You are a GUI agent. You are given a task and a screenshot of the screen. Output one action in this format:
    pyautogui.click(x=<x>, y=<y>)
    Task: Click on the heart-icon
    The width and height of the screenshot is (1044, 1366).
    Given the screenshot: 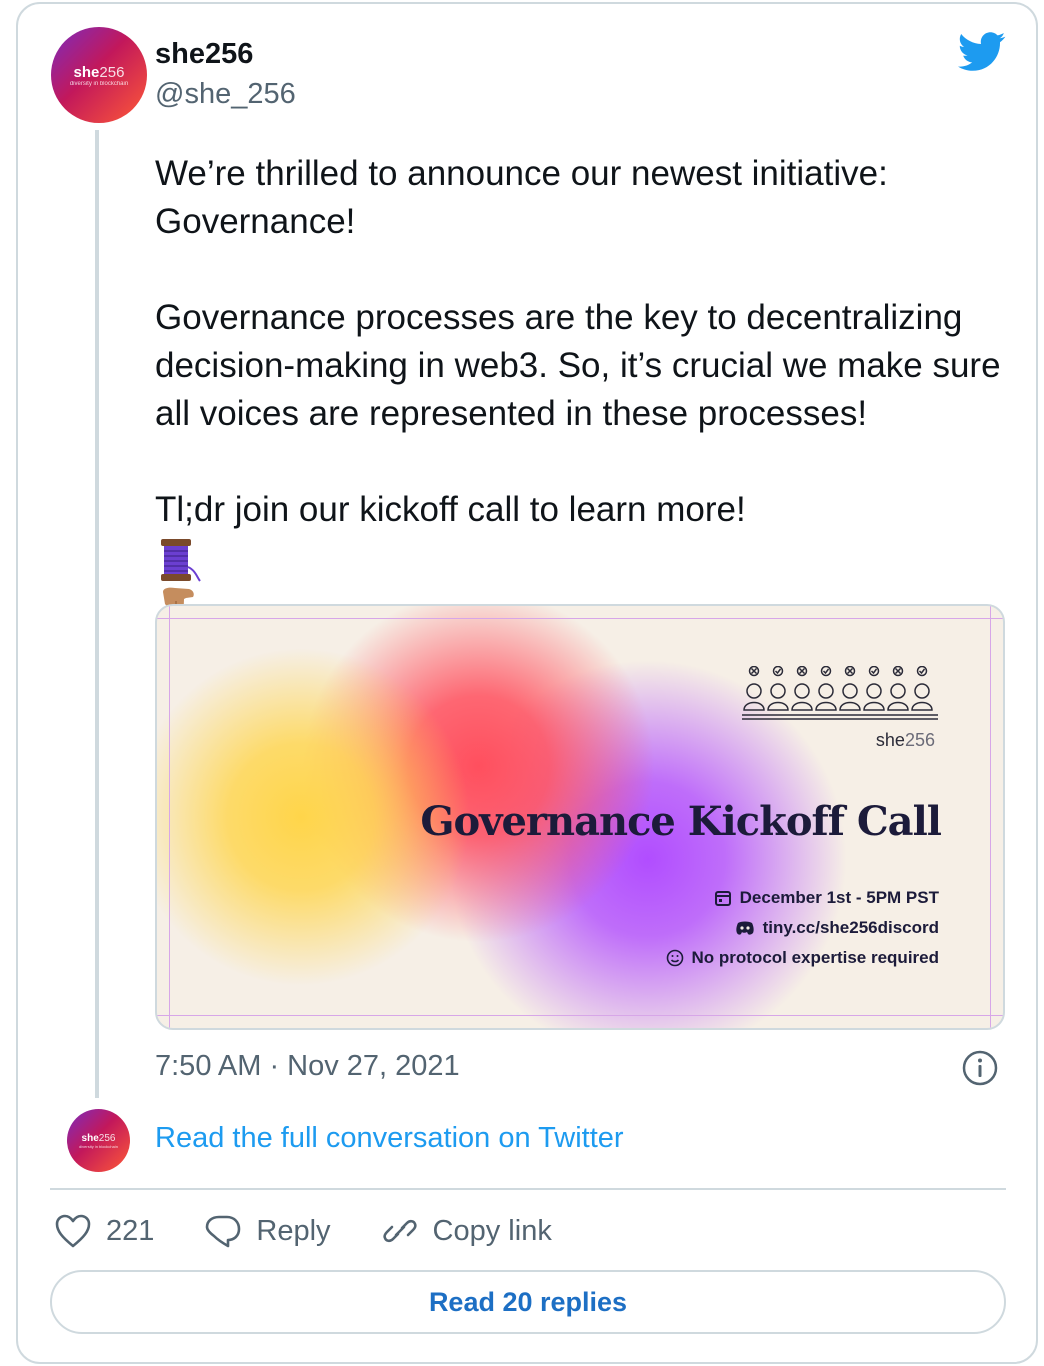 What is the action you would take?
    pyautogui.click(x=73, y=1231)
    